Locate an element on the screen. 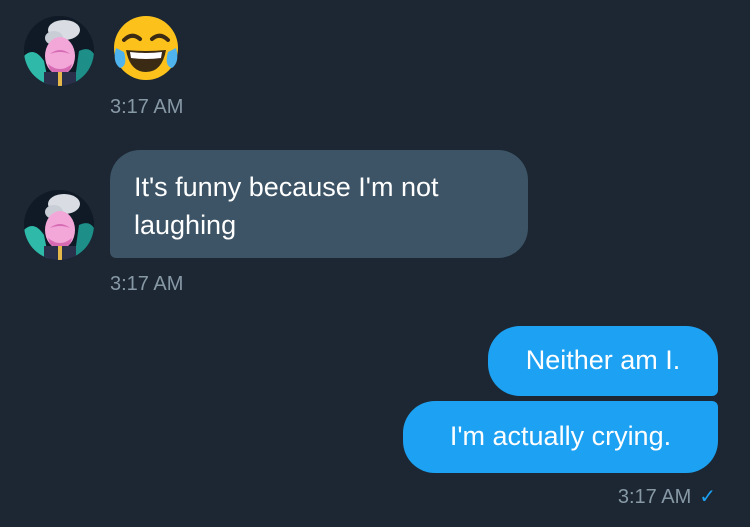 This screenshot has height=527, width=750. message-text: Neither am I. is located at coordinates (603, 360).